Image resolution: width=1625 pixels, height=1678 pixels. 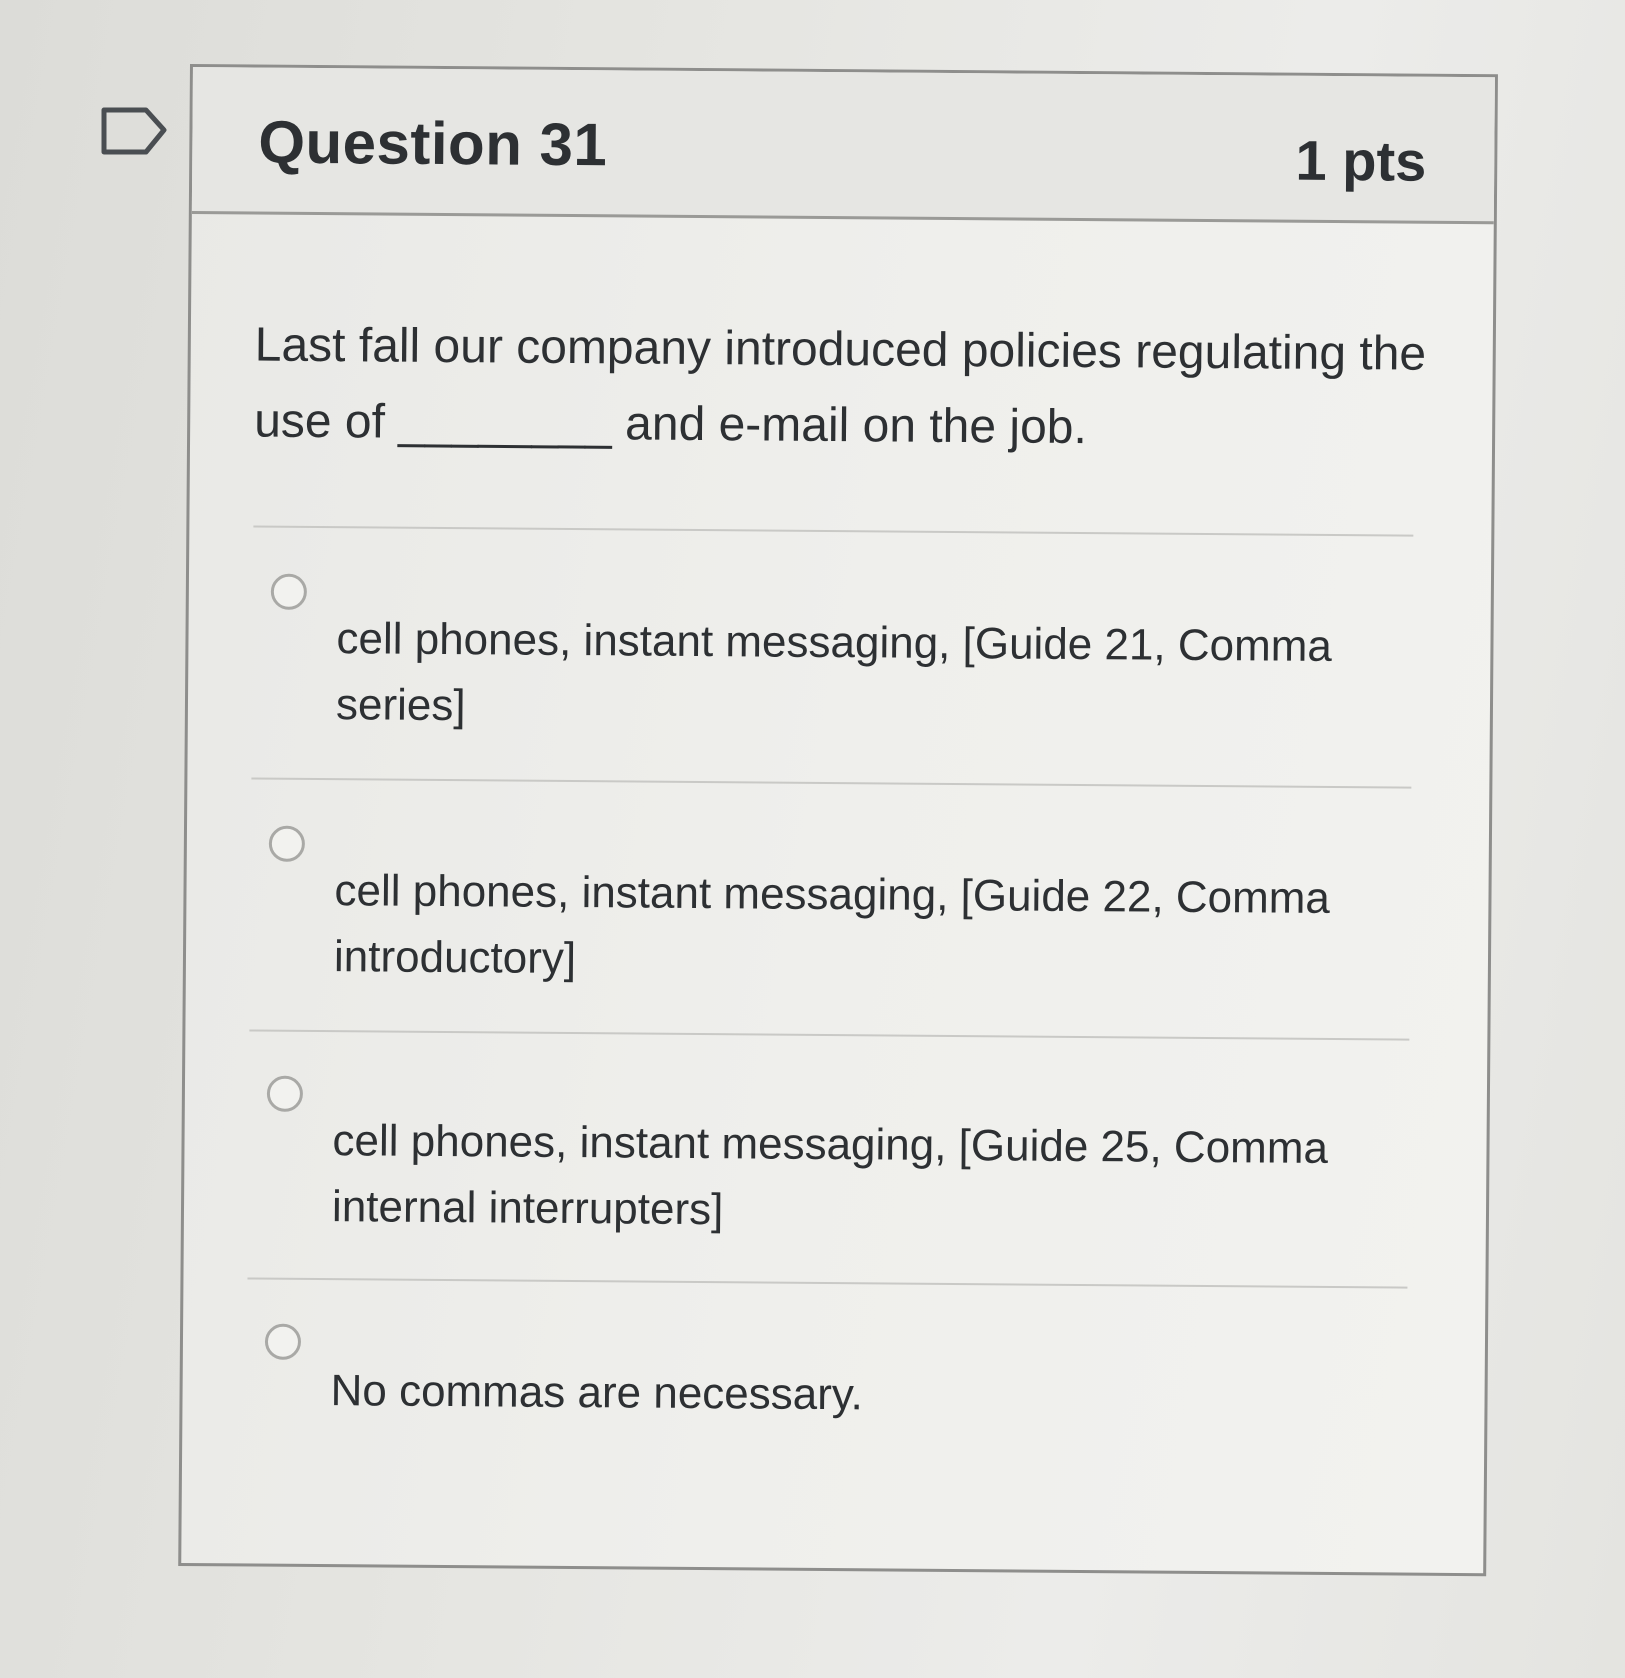 What do you see at coordinates (1361, 160) in the screenshot?
I see `question-points: 1 pts` at bounding box center [1361, 160].